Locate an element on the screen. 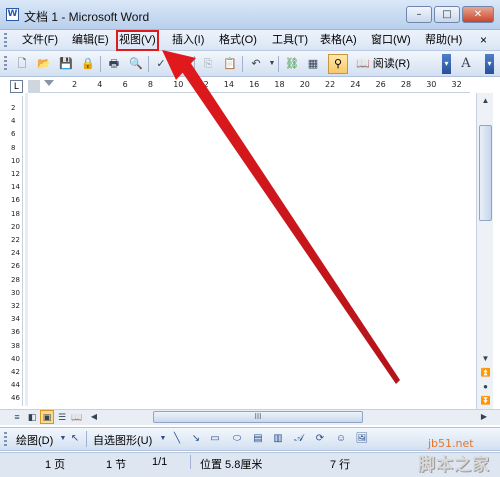  close-button: ✕ is located at coordinates (478, 14).